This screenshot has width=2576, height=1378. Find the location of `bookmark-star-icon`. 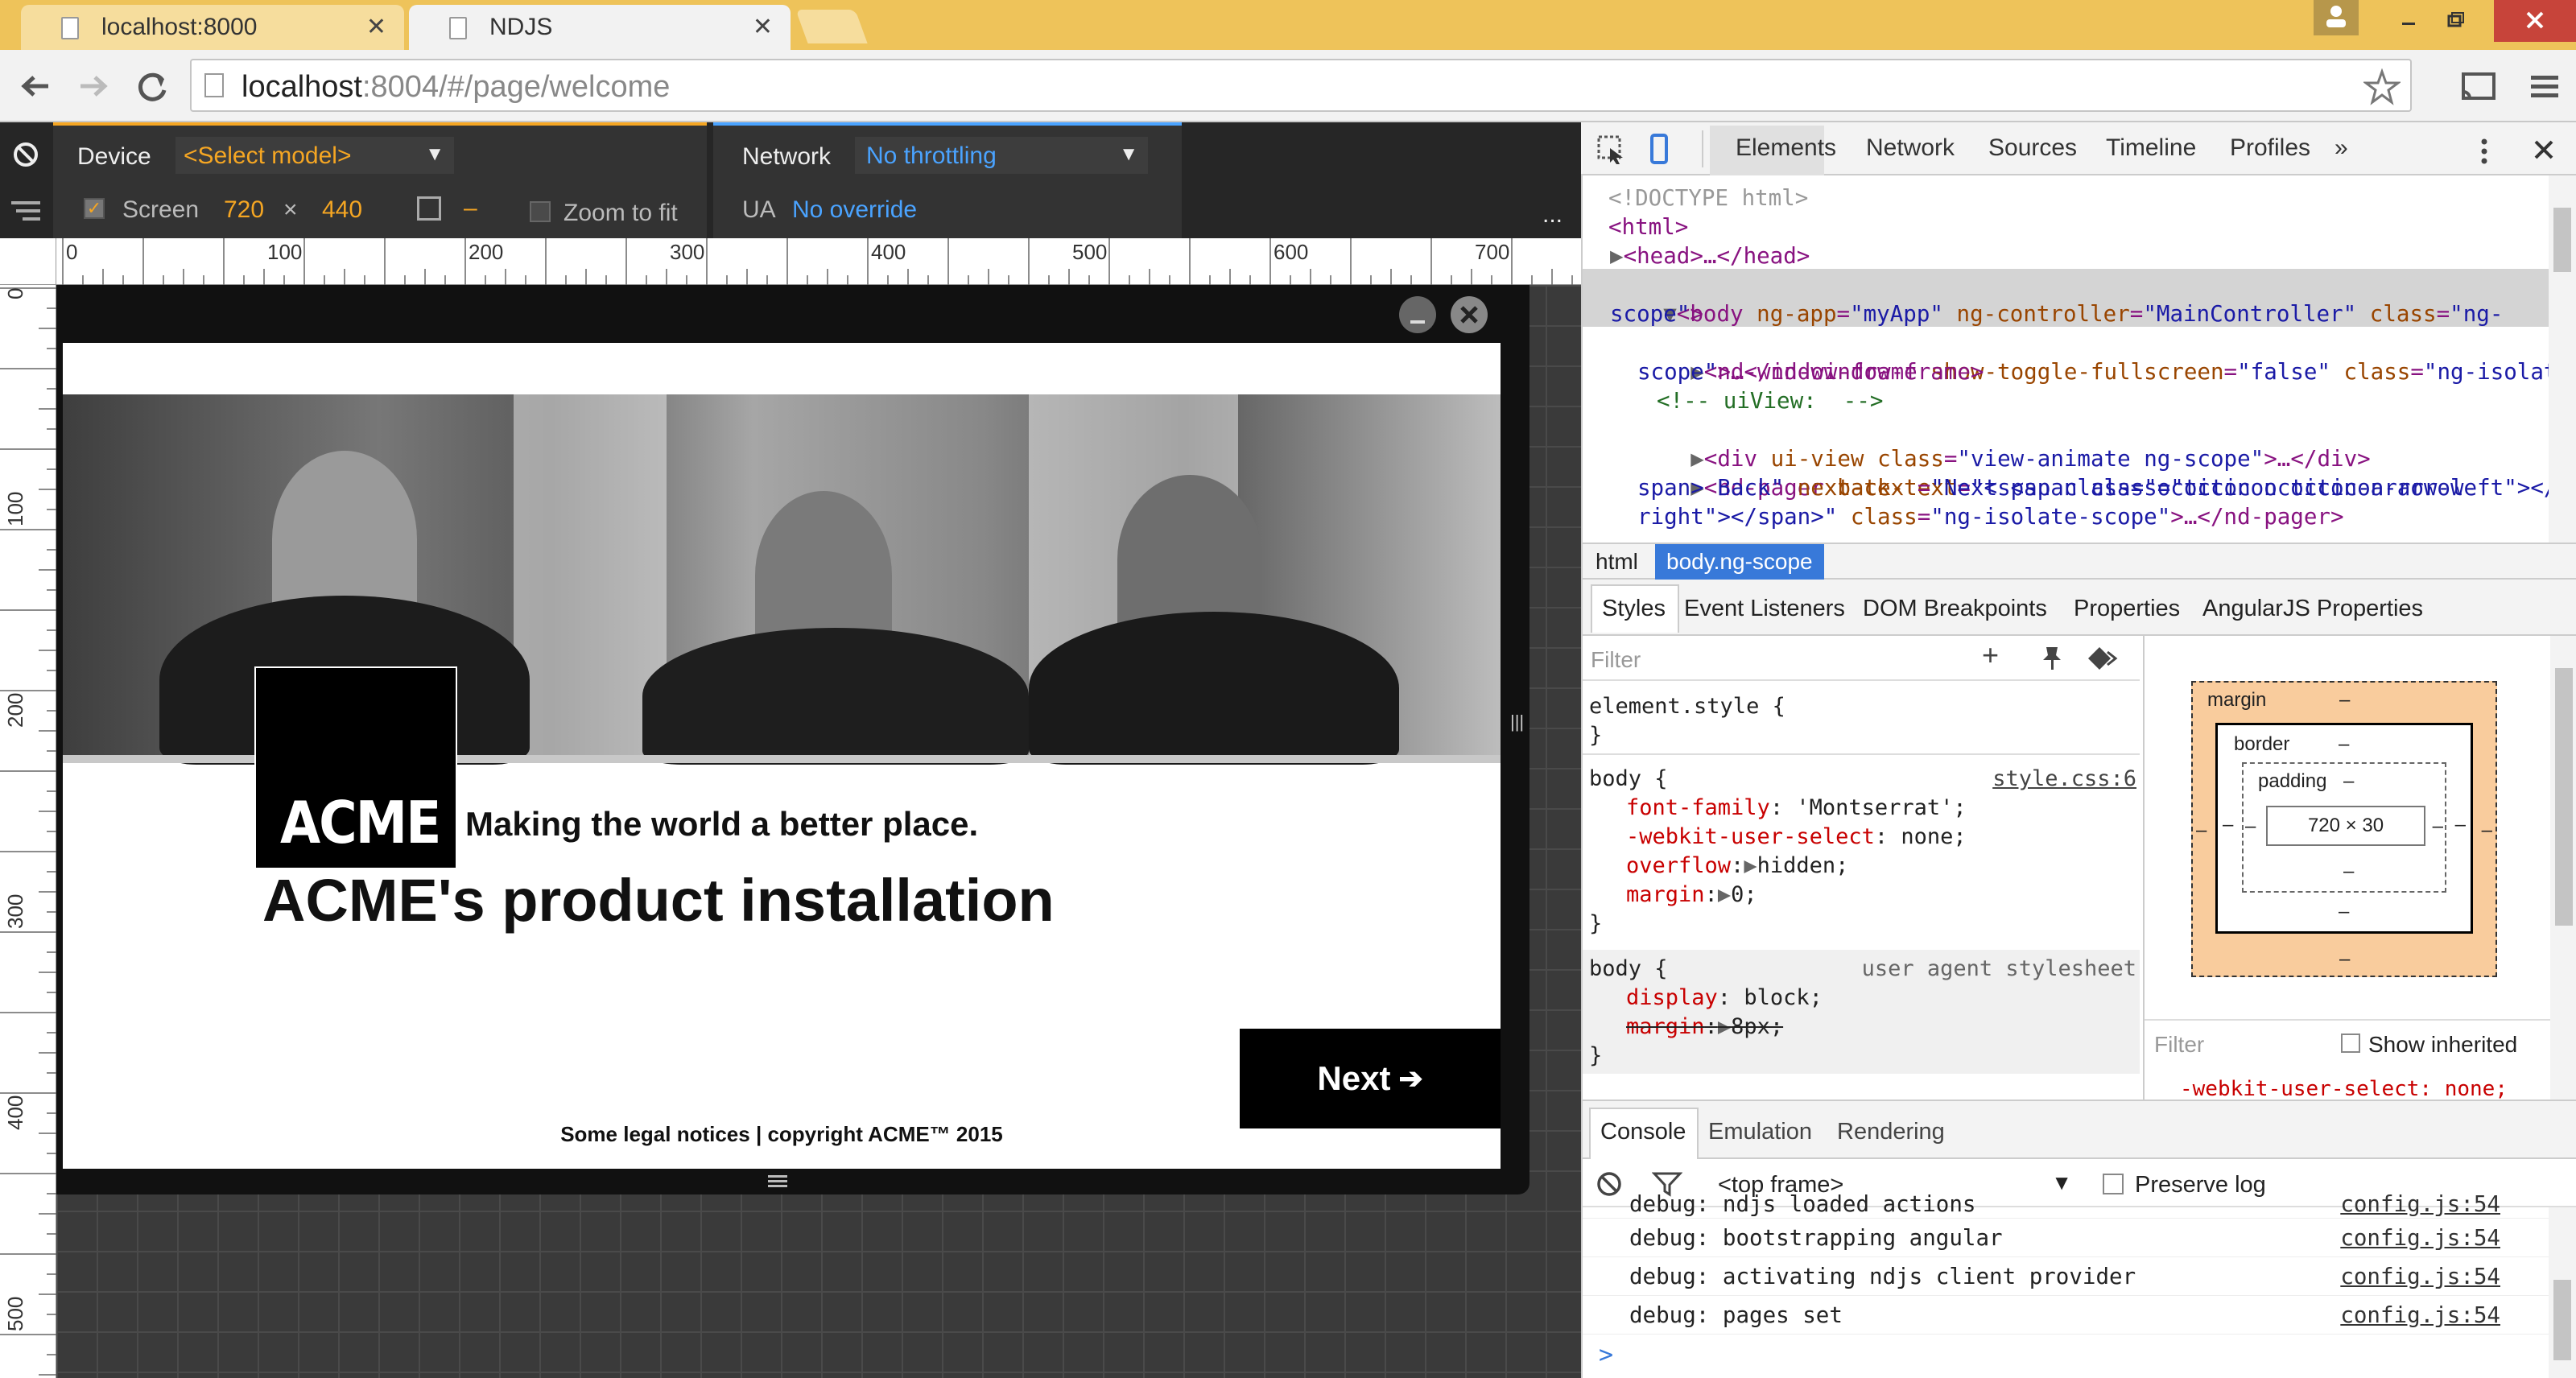

bookmark-star-icon is located at coordinates (2382, 86).